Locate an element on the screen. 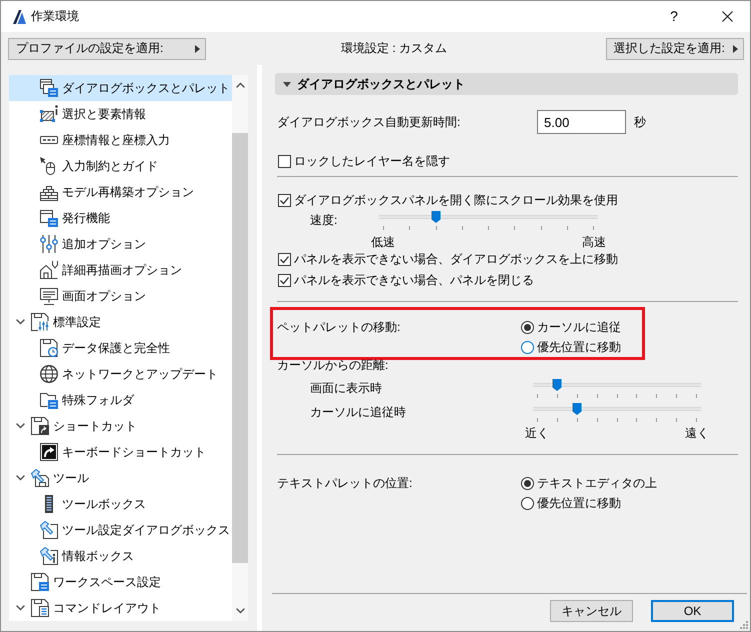 The width and height of the screenshot is (751, 632). scroll-up-icon is located at coordinates (240, 85).